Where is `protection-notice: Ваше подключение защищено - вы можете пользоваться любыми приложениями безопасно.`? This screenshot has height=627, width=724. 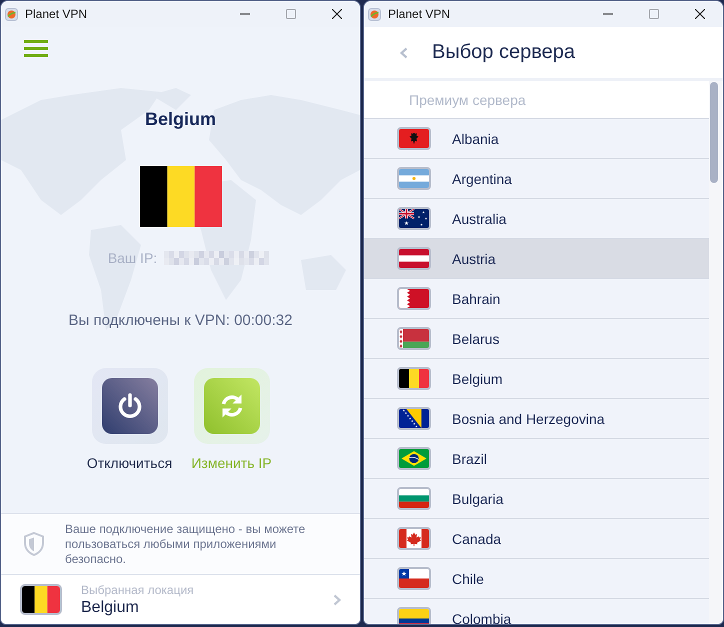
protection-notice: Ваше подключение защищено - вы можете пользоваться любыми приложениями безопасно. is located at coordinates (185, 544).